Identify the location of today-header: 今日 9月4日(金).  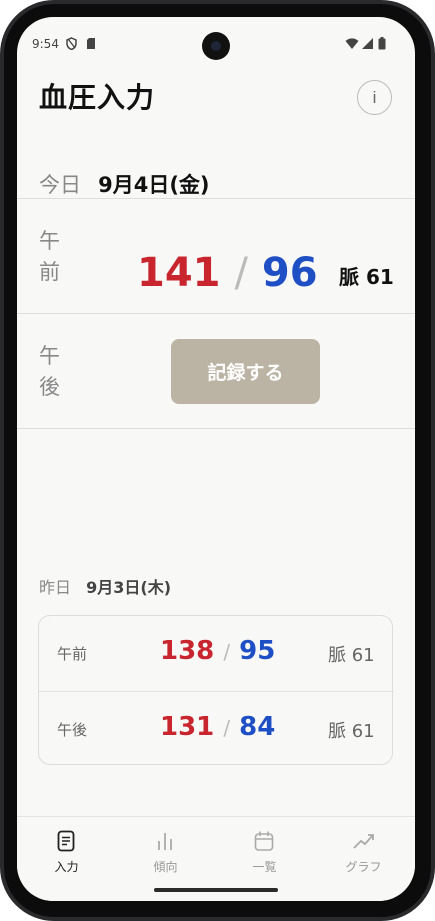
(124, 184).